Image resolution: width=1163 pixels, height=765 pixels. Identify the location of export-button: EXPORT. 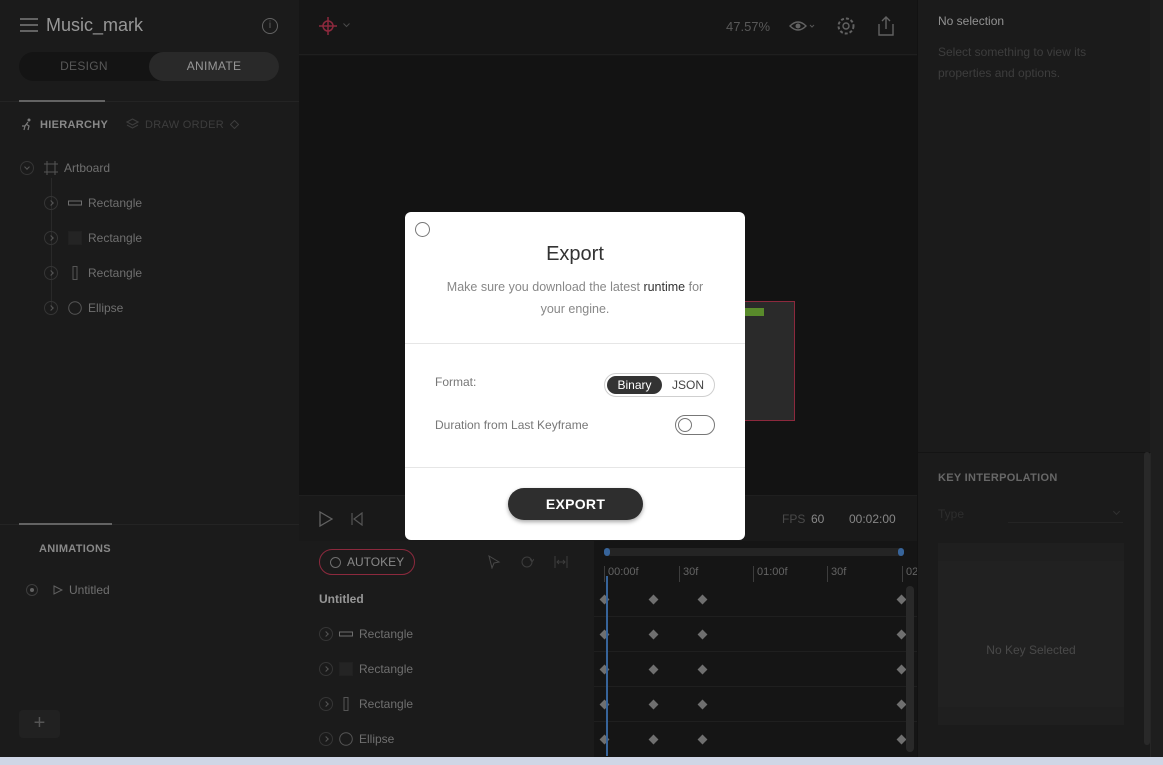
(575, 504).